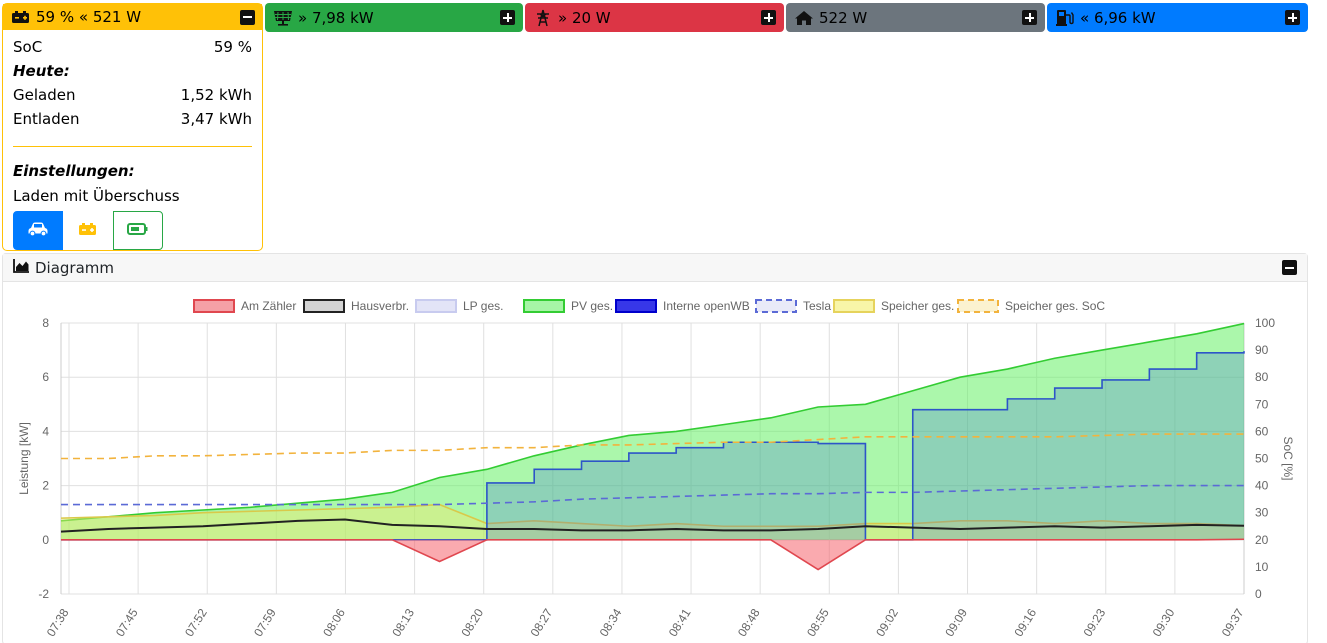  I want to click on x-tick-label: 08:06, so click(334, 622).